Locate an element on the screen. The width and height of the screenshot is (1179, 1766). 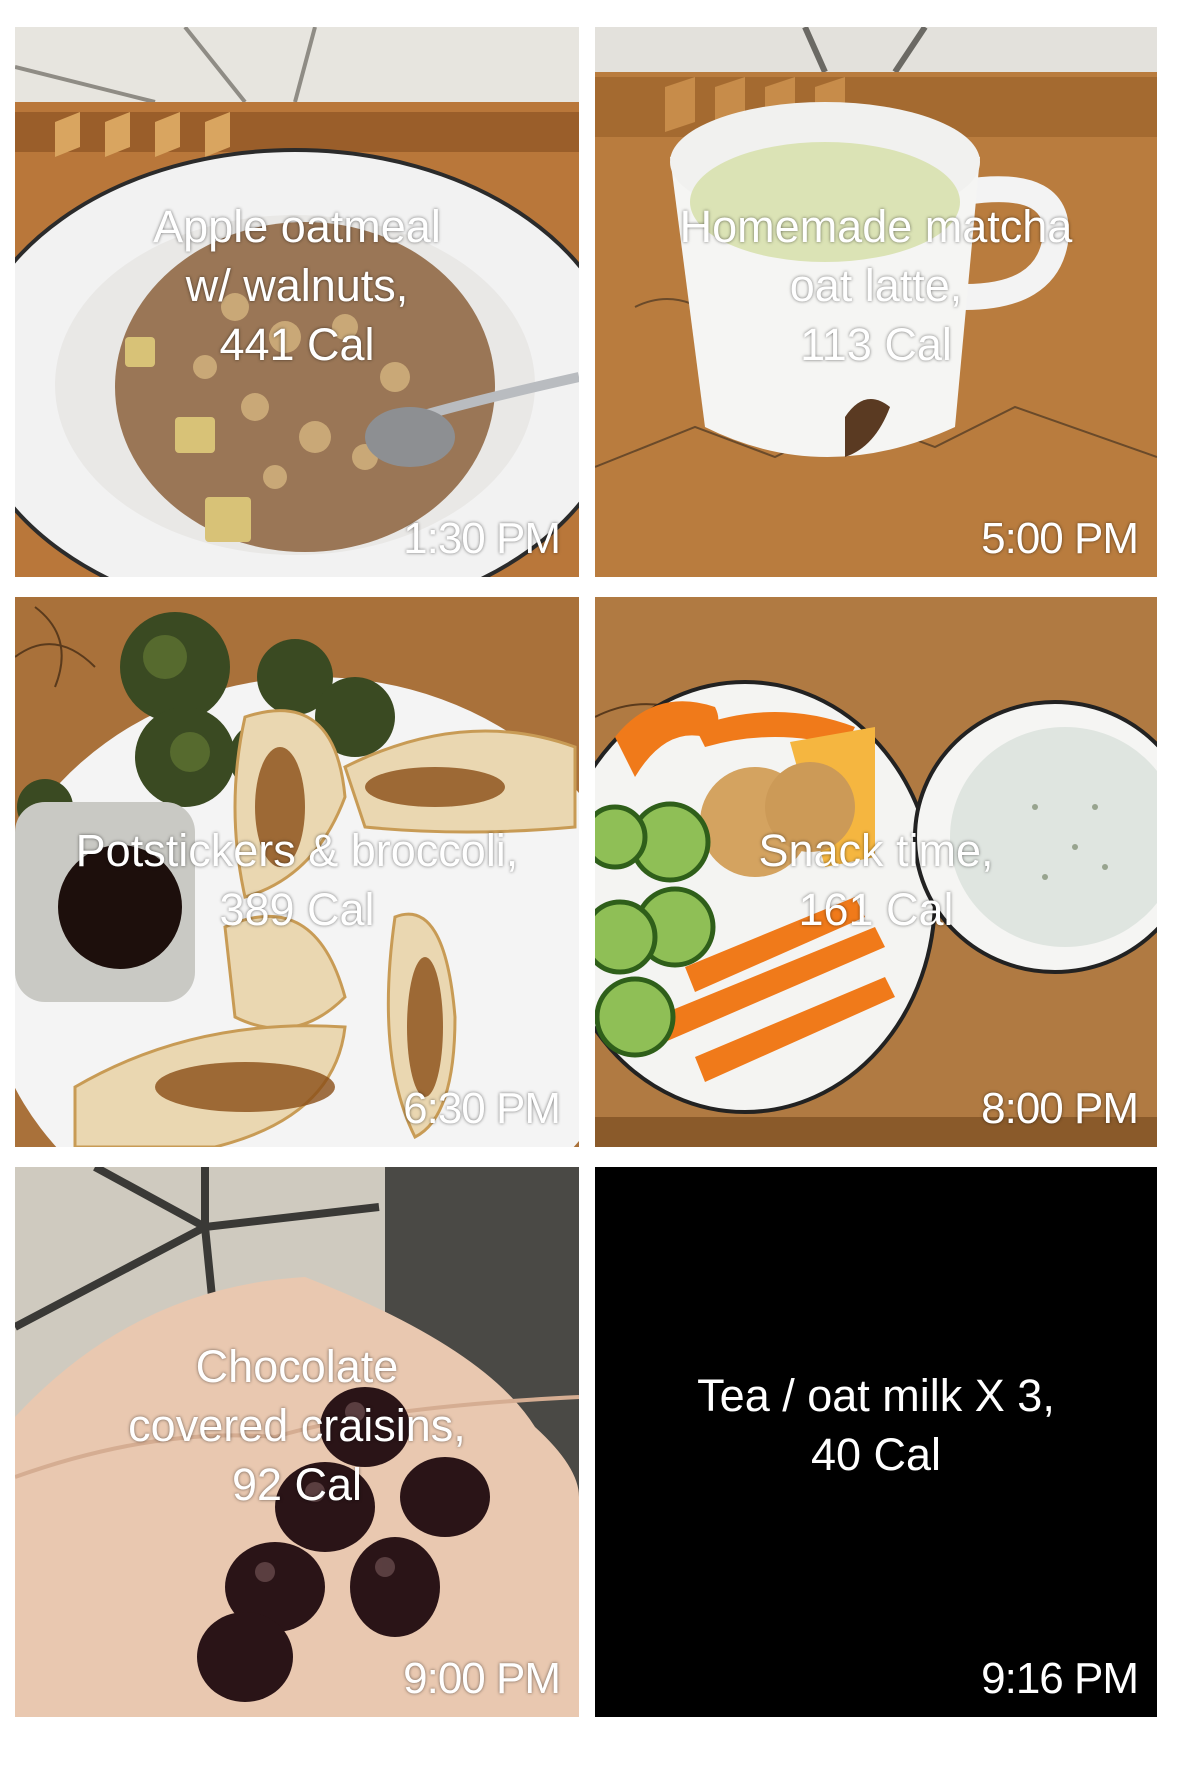
tile-caption: Snack time, 161 Cal is located at coordinates (876, 880).